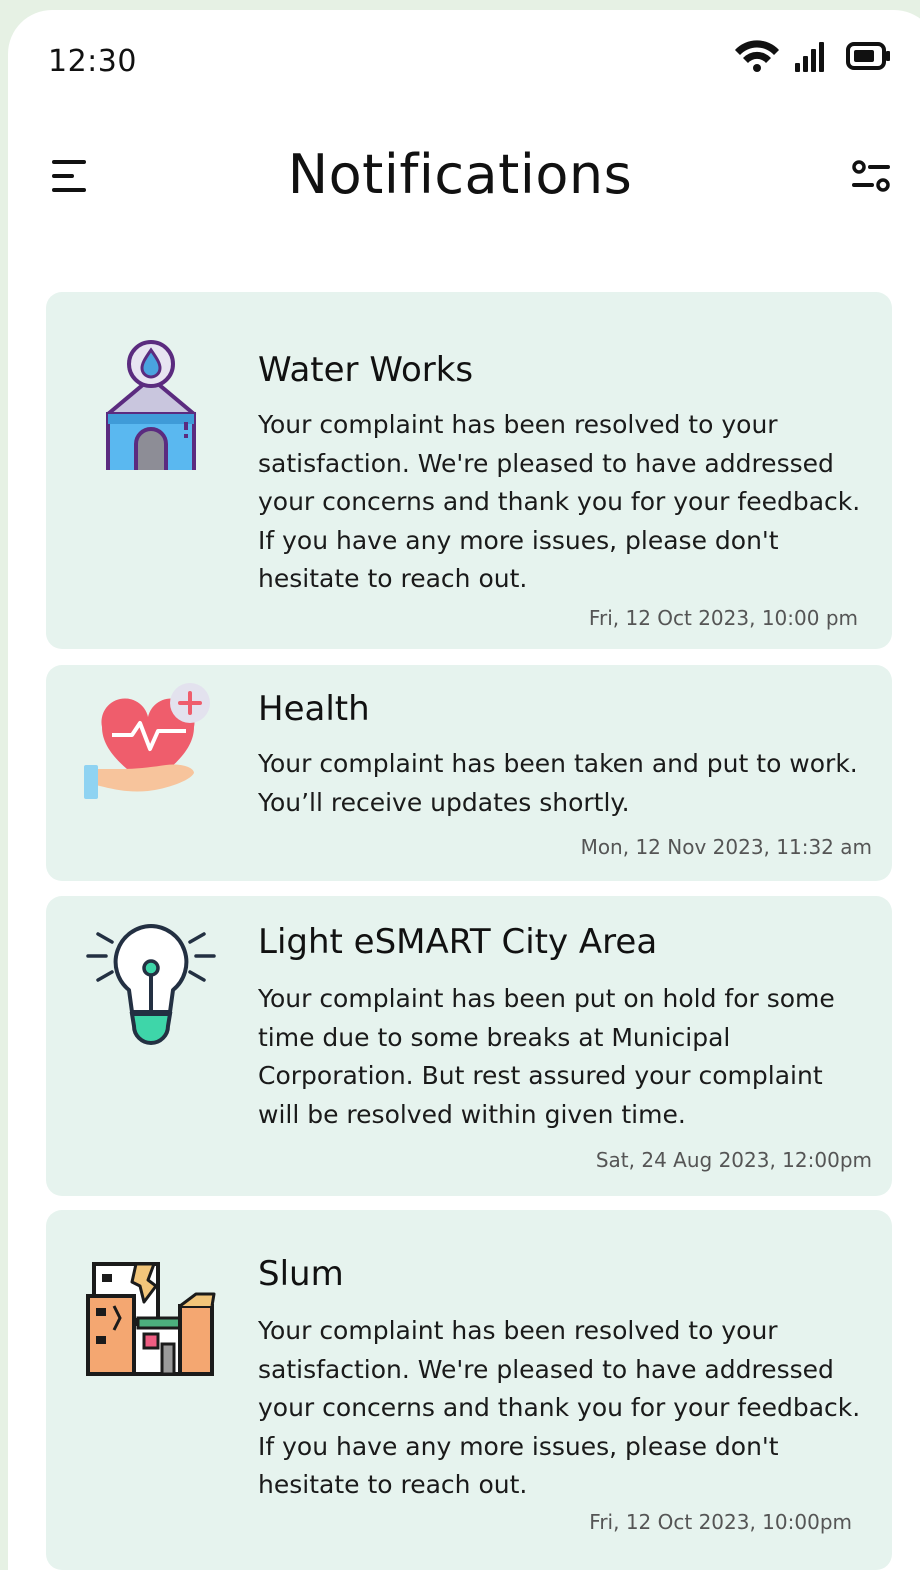  What do you see at coordinates (151, 405) in the screenshot?
I see `water-works-icon` at bounding box center [151, 405].